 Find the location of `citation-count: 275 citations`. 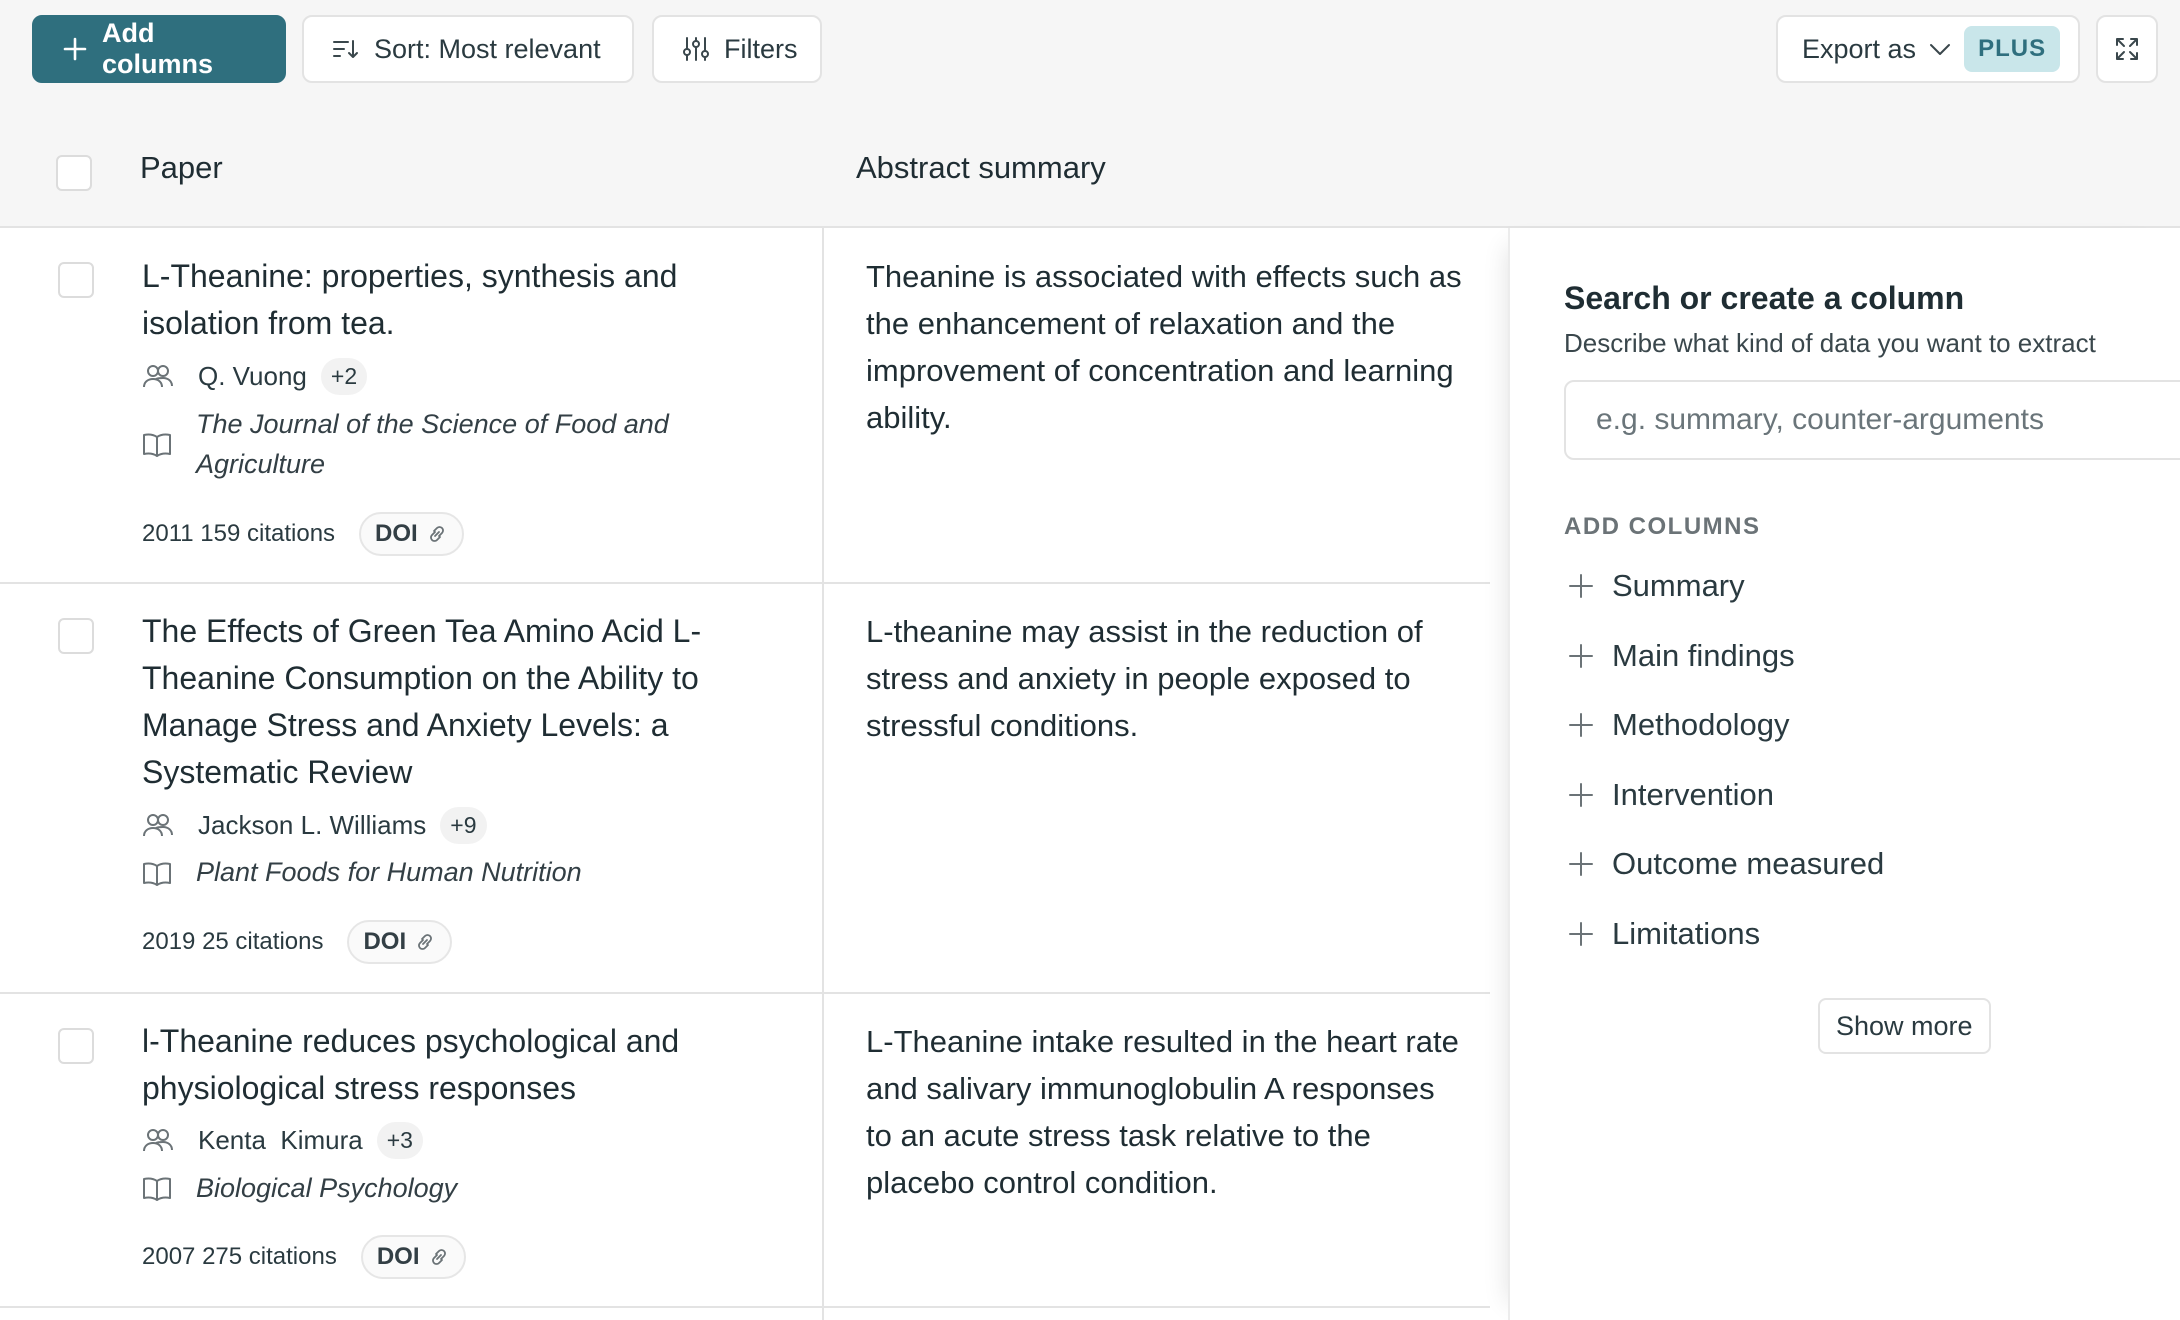

citation-count: 275 citations is located at coordinates (269, 1256).